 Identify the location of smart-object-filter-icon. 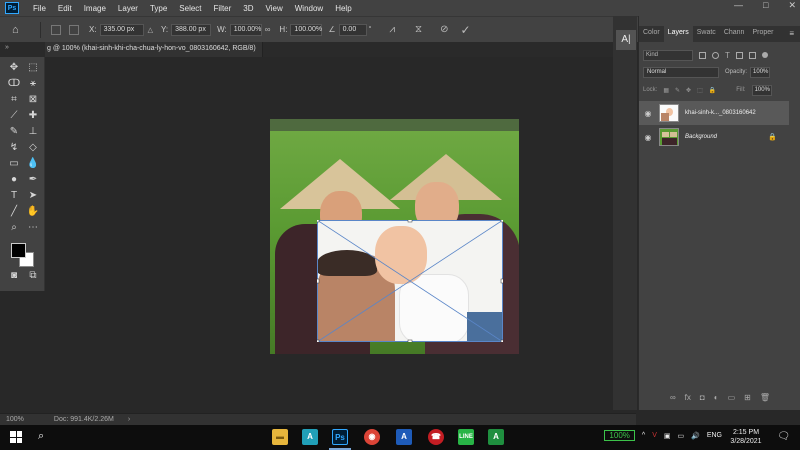
(752, 55).